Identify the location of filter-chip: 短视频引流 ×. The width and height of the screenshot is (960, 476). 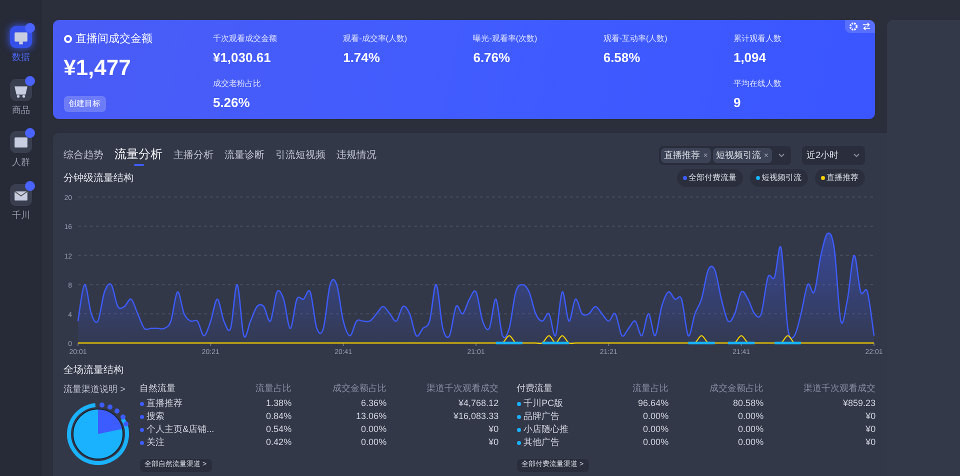
(742, 156).